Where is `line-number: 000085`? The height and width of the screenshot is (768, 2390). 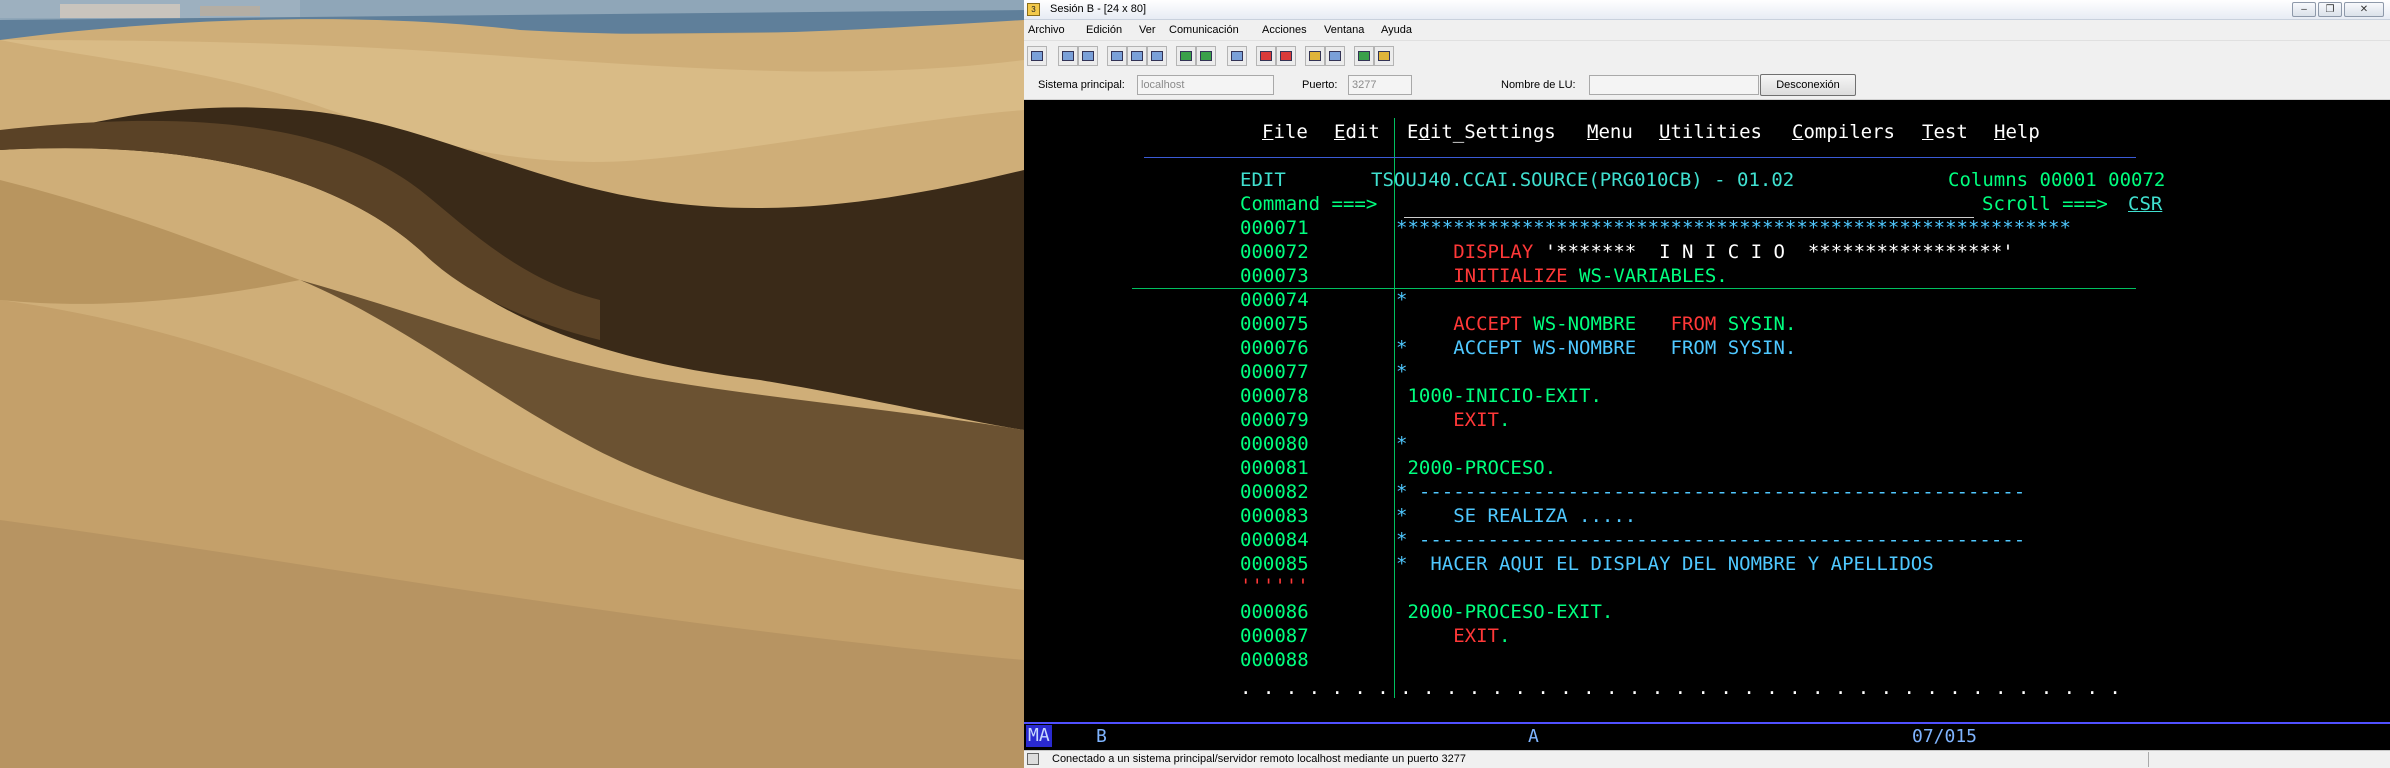 line-number: 000085 is located at coordinates (1274, 564).